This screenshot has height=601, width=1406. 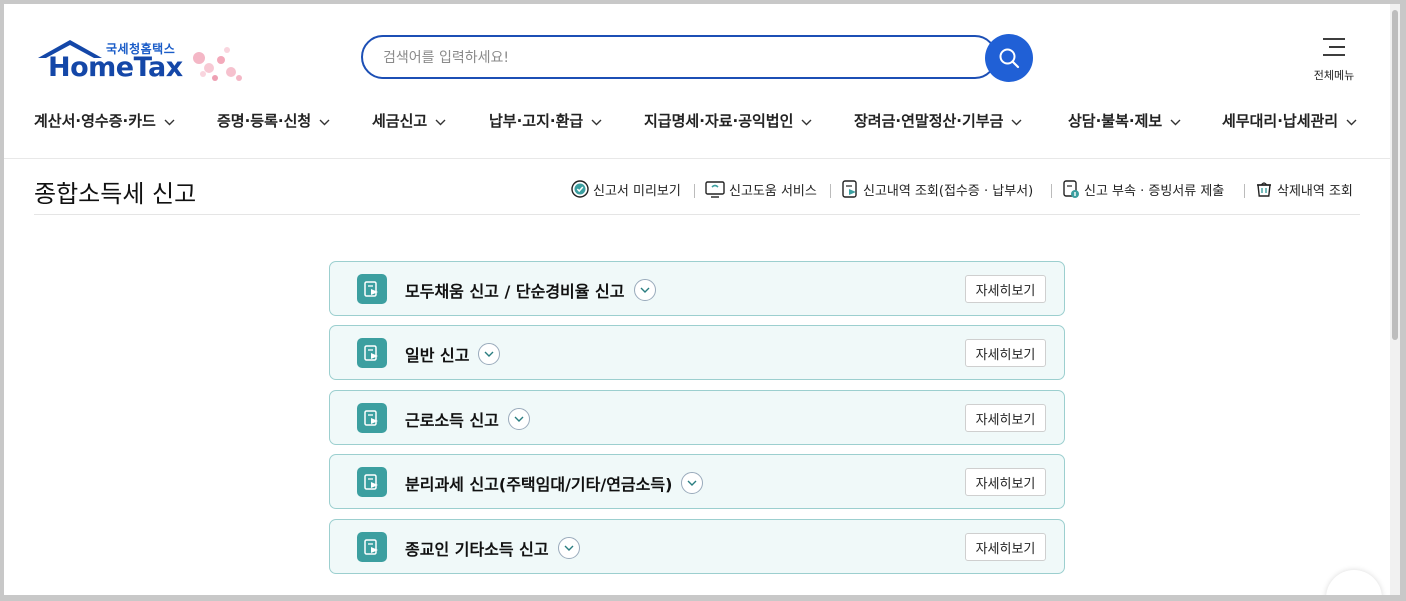 What do you see at coordinates (539, 484) in the screenshot?
I see `filing-option-text: 분리과세 신고(주택임대/기타/연금소득)` at bounding box center [539, 484].